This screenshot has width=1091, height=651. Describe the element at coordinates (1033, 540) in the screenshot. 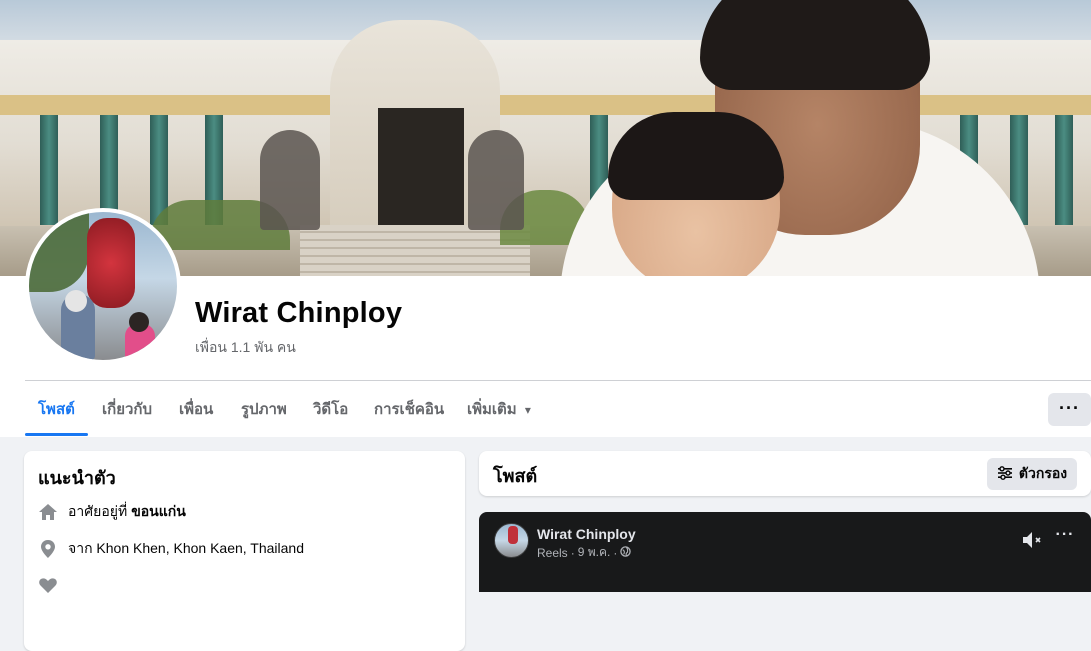

I see `mute-button` at that location.